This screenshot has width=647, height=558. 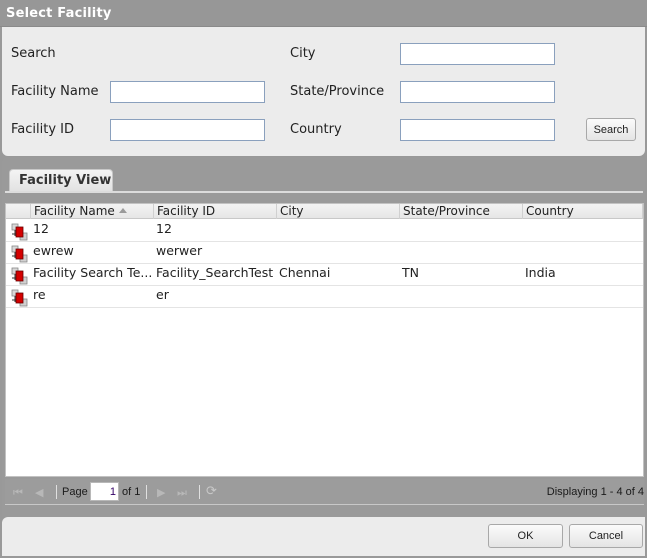 I want to click on ok-button: OK, so click(x=525, y=536).